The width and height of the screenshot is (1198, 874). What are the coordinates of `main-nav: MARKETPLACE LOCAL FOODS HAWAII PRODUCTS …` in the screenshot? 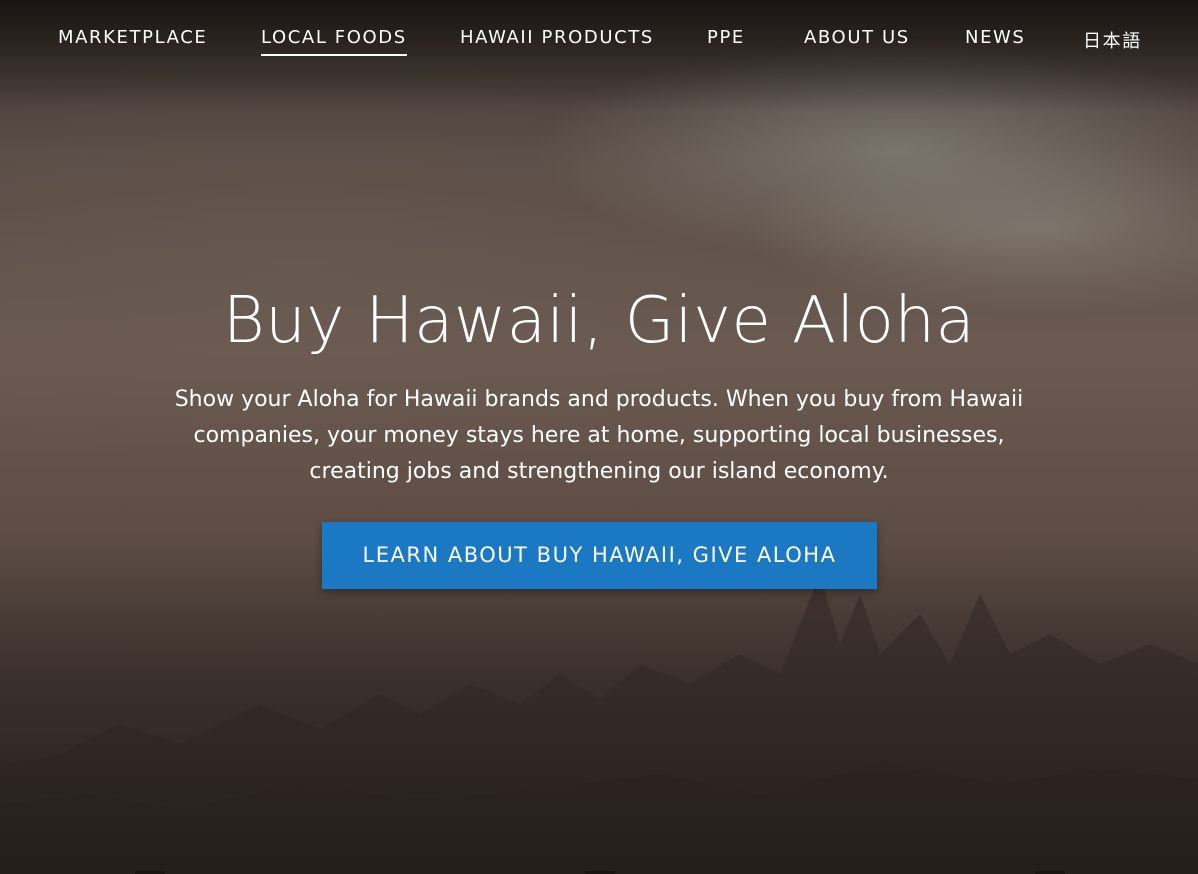 It's located at (599, 39).